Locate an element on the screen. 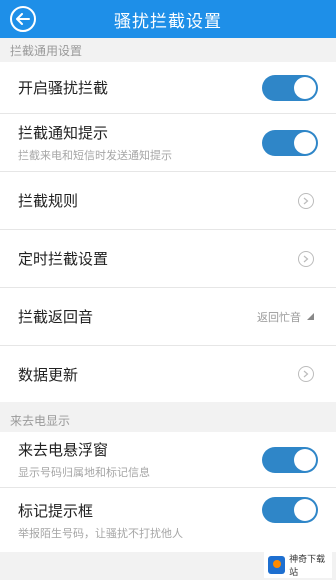 This screenshot has width=336, height=580. dropdown-triangle-icon is located at coordinates (310, 316).